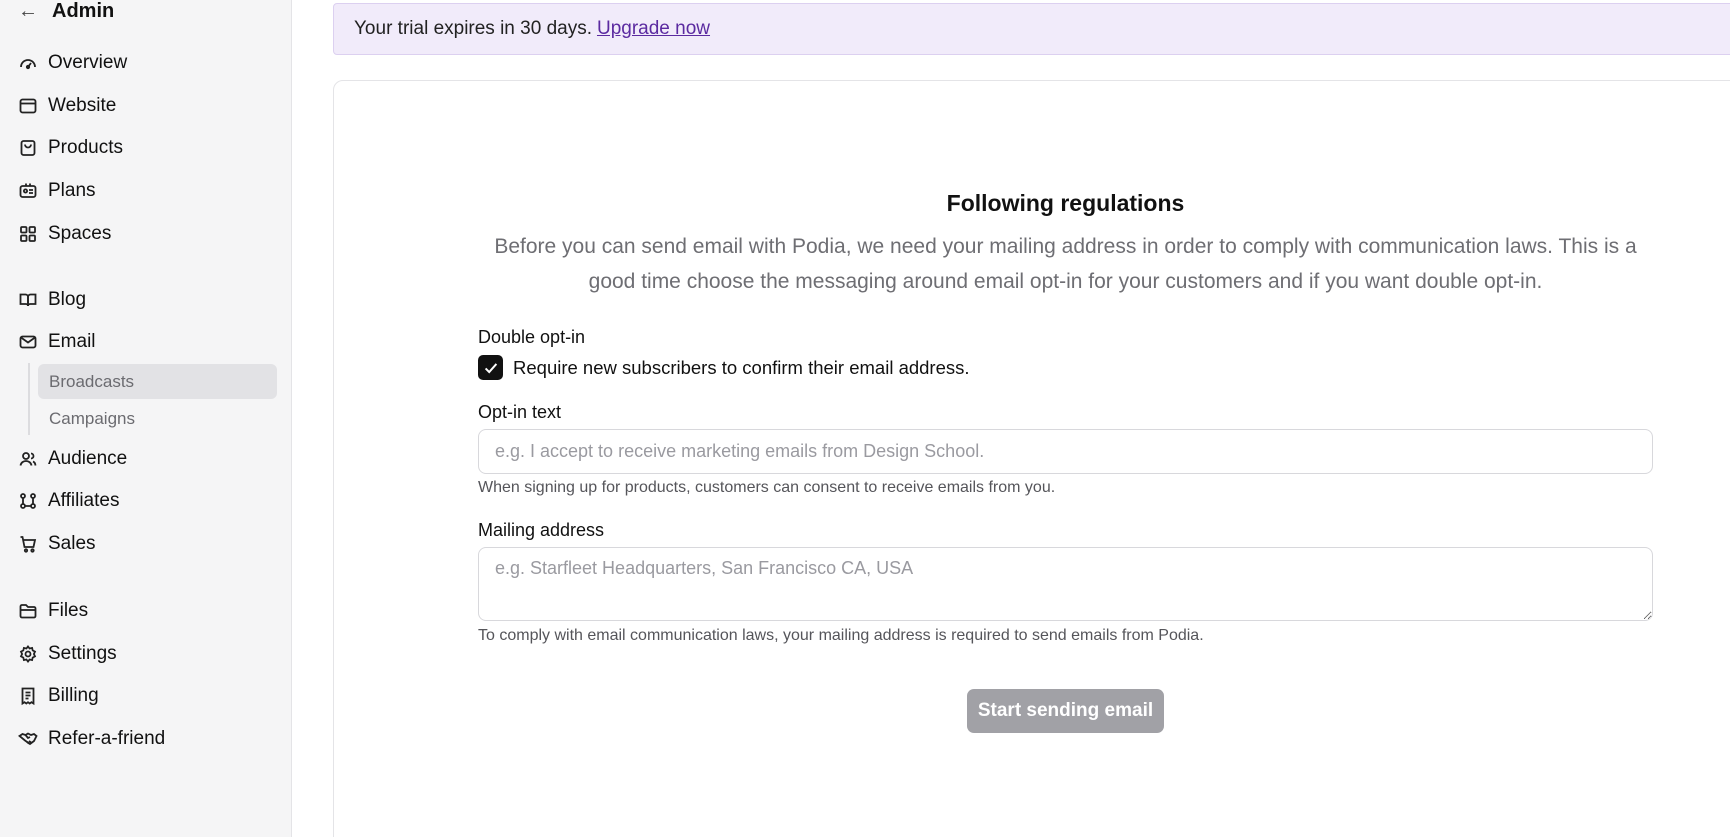  I want to click on book-icon, so click(28, 300).